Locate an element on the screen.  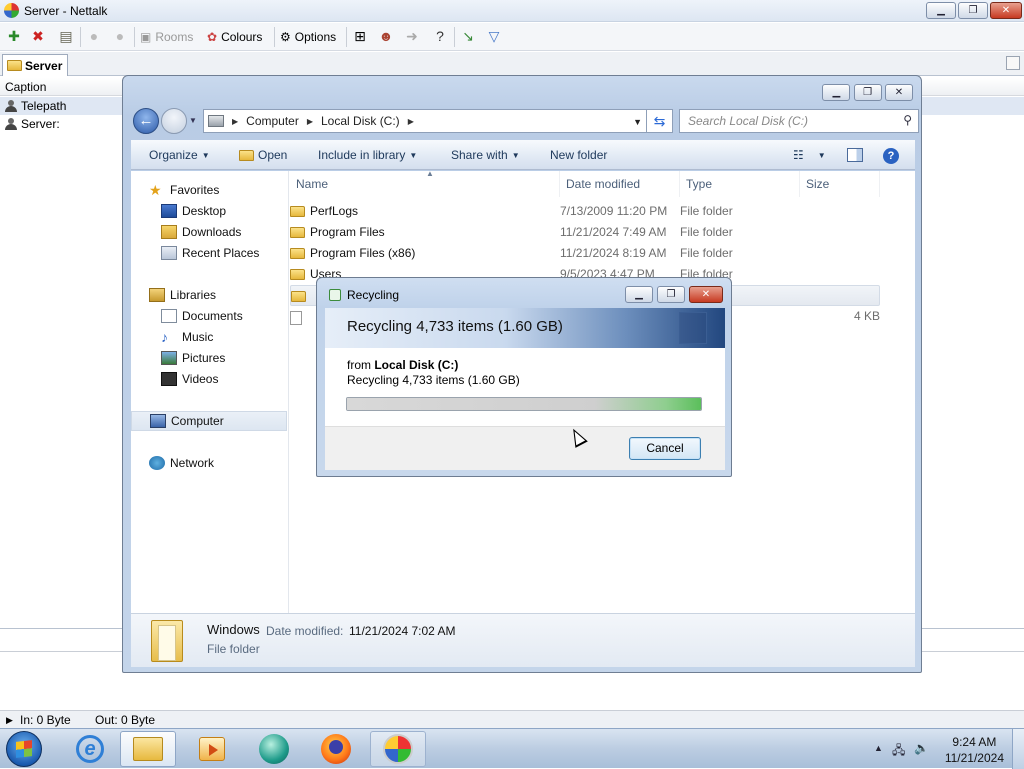
view-options-button: ☷ ▼ is located at coordinates (809, 155).